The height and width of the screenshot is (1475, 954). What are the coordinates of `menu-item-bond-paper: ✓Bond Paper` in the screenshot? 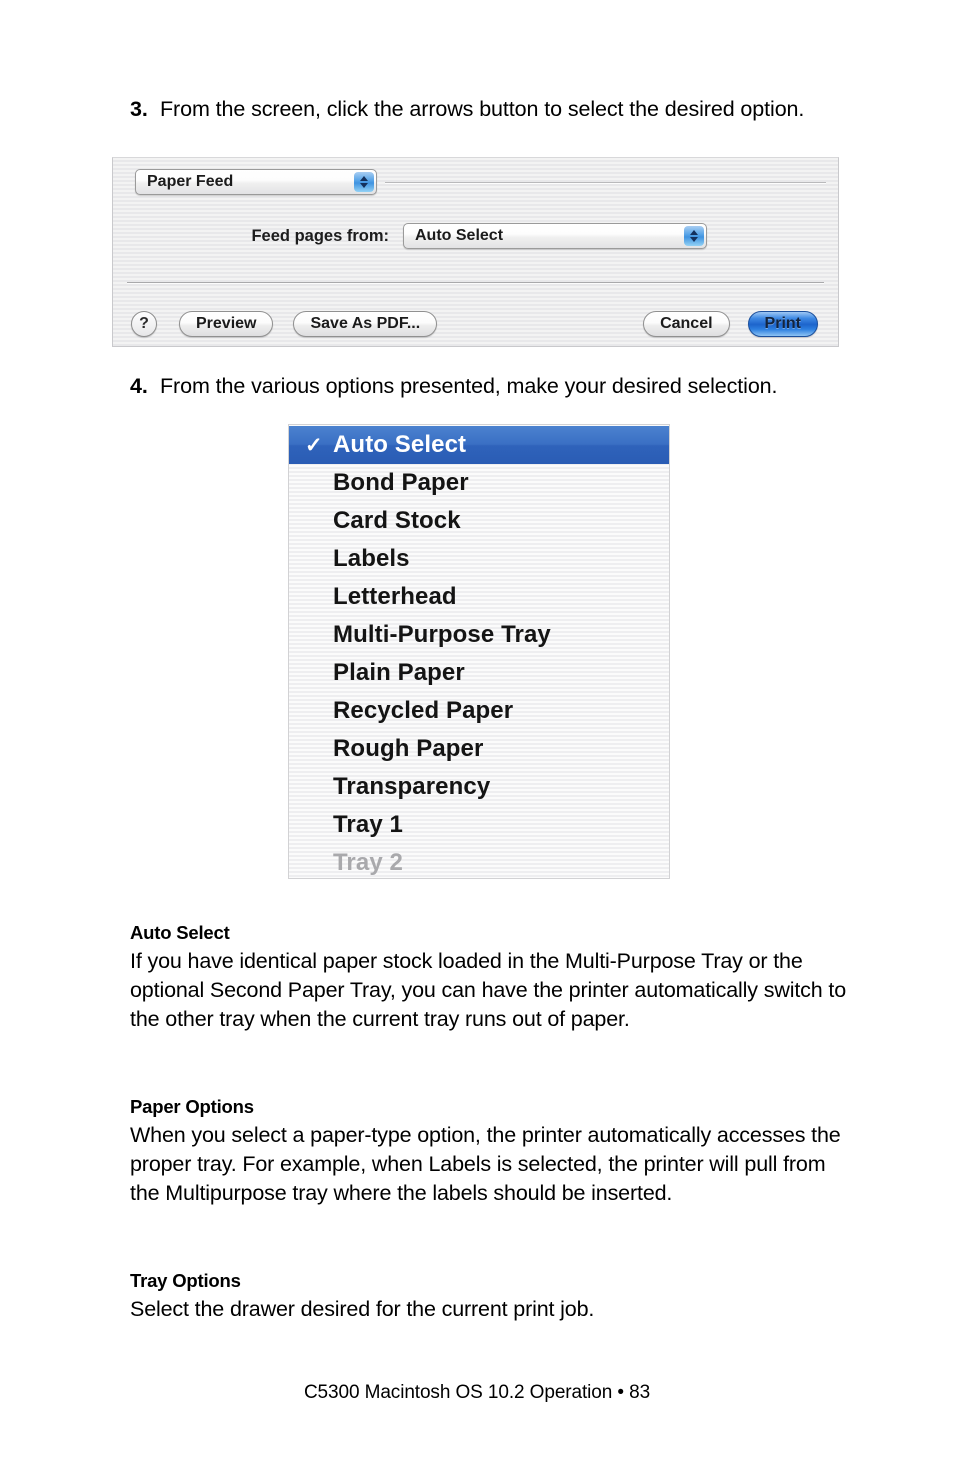 It's located at (479, 483).